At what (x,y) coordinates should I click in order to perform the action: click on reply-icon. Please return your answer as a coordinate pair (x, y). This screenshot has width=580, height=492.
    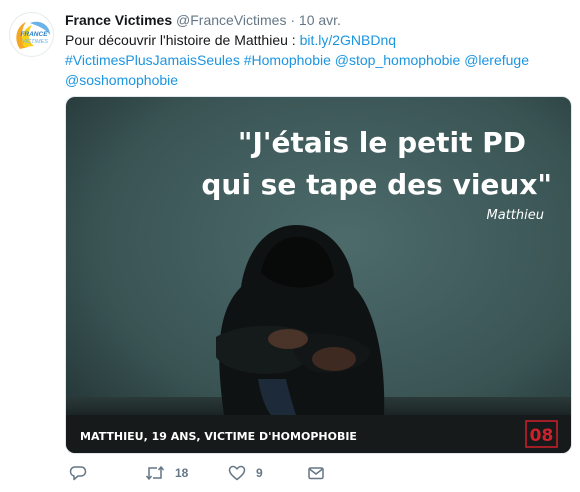
    Looking at the image, I should click on (78, 473).